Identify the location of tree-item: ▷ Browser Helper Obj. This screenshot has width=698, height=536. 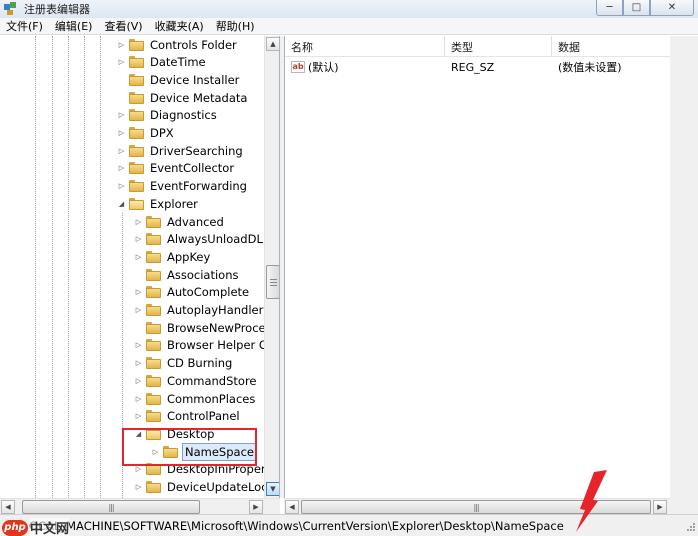
(206, 345).